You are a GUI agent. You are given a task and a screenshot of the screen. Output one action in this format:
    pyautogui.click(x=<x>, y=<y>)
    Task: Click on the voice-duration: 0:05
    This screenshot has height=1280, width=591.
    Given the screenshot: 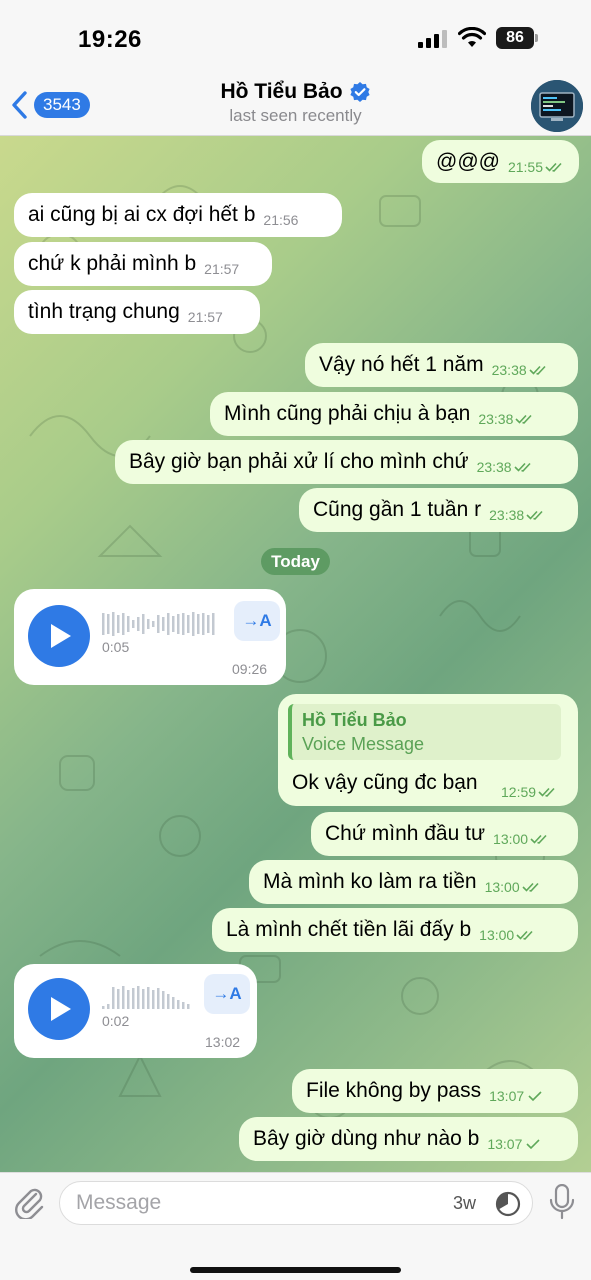 What is the action you would take?
    pyautogui.click(x=116, y=647)
    